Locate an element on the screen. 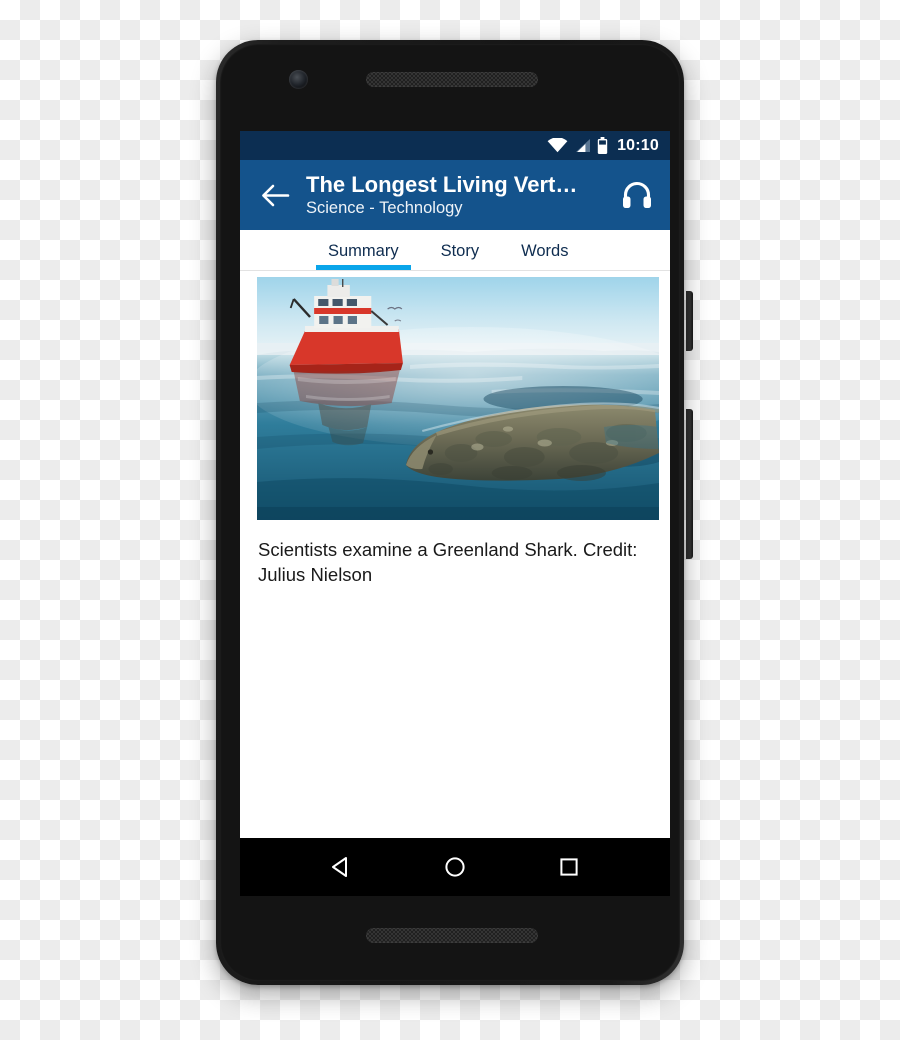 Image resolution: width=900 pixels, height=1040 pixels. home-nav-key is located at coordinates (455, 867).